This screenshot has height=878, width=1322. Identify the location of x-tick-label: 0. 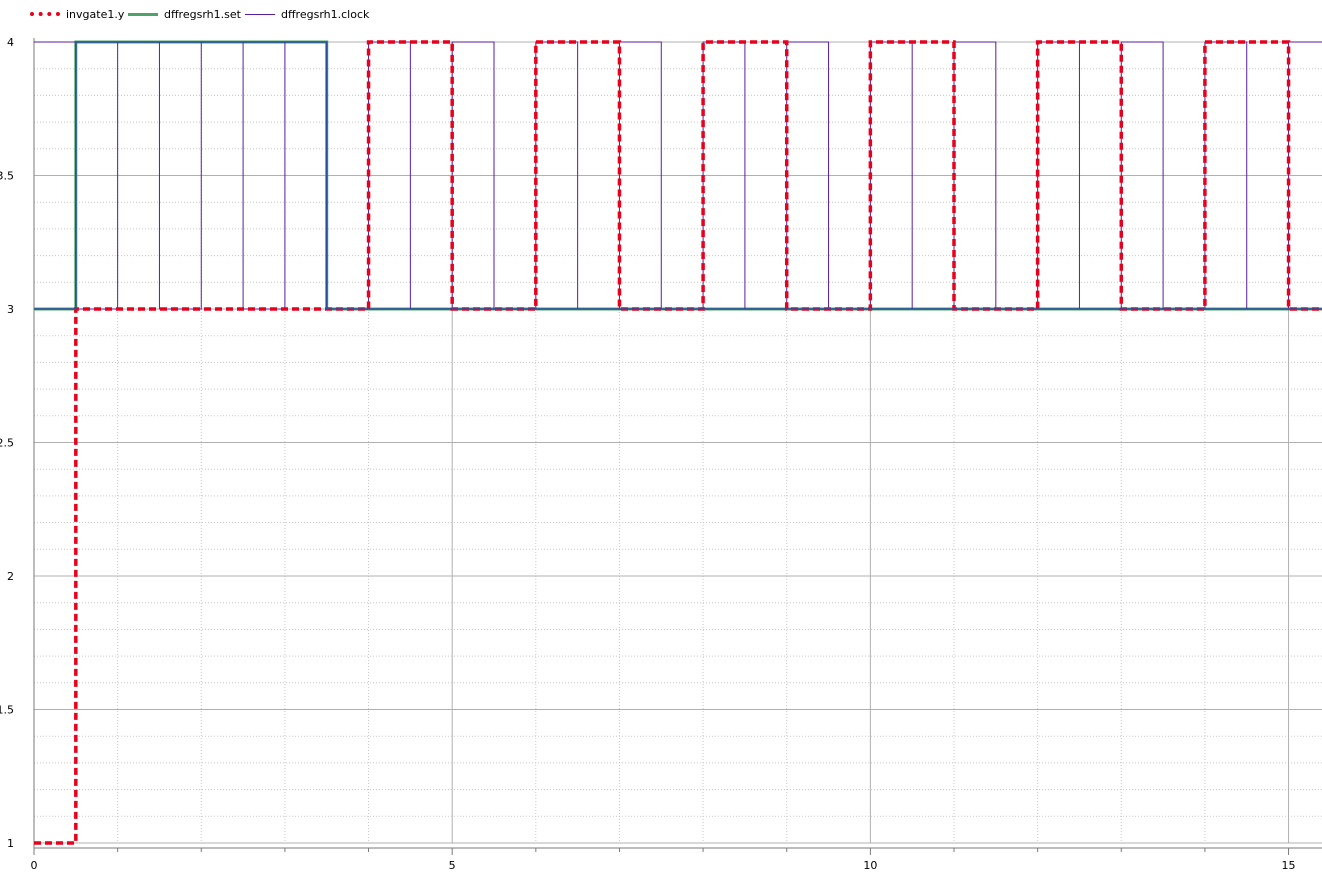
(34, 865).